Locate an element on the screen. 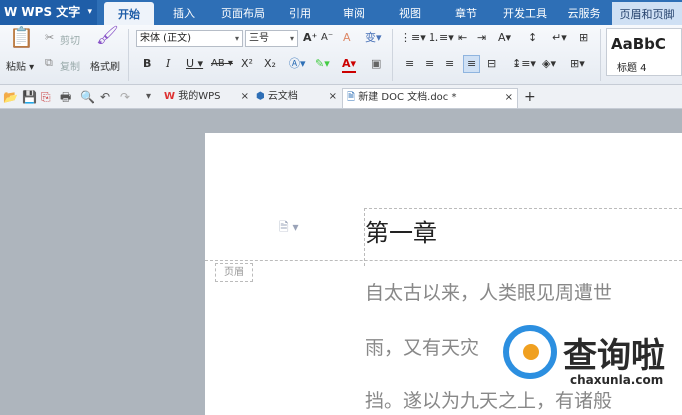 The height and width of the screenshot is (415, 682). underline-button: U ▾ is located at coordinates (194, 64).